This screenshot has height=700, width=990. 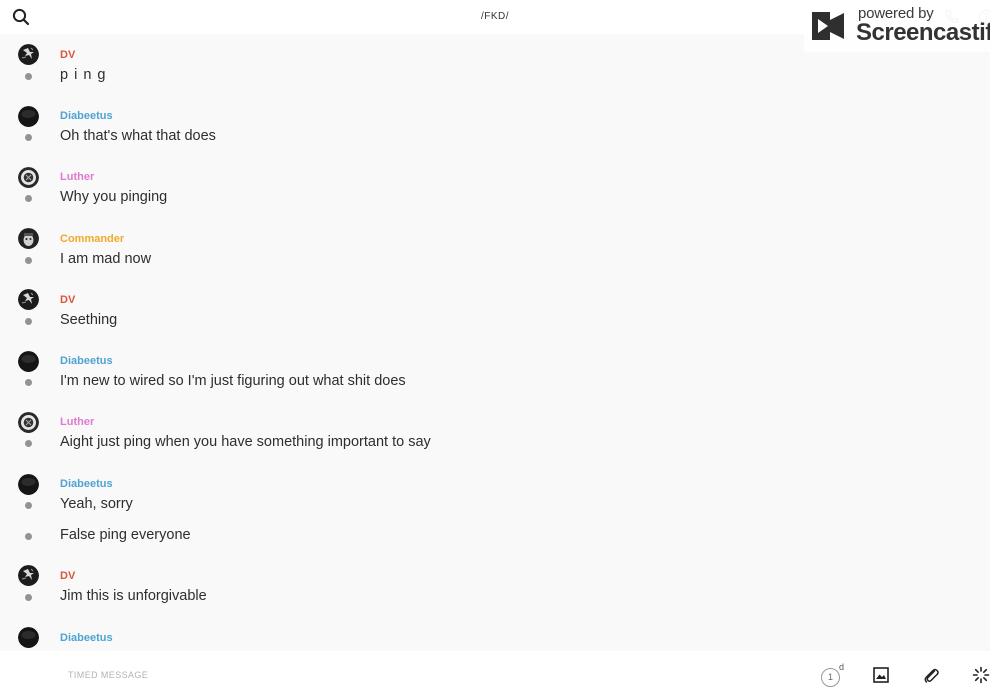 I want to click on spinner-icon, so click(x=981, y=675).